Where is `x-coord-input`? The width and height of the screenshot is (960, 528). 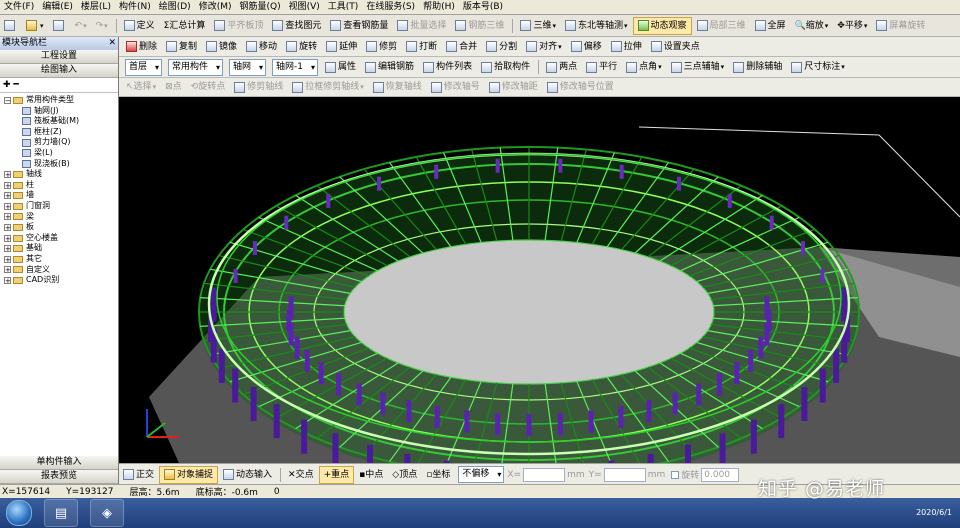
x-coord-input is located at coordinates (544, 474).